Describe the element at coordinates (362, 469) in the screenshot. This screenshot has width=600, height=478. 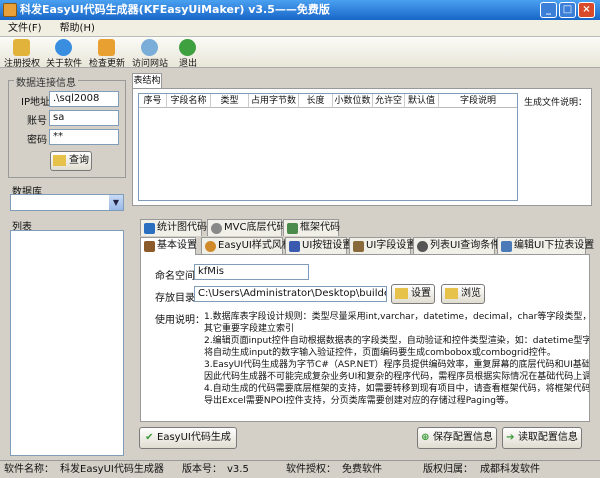
I see `status-auth-value: 免费软件` at that location.